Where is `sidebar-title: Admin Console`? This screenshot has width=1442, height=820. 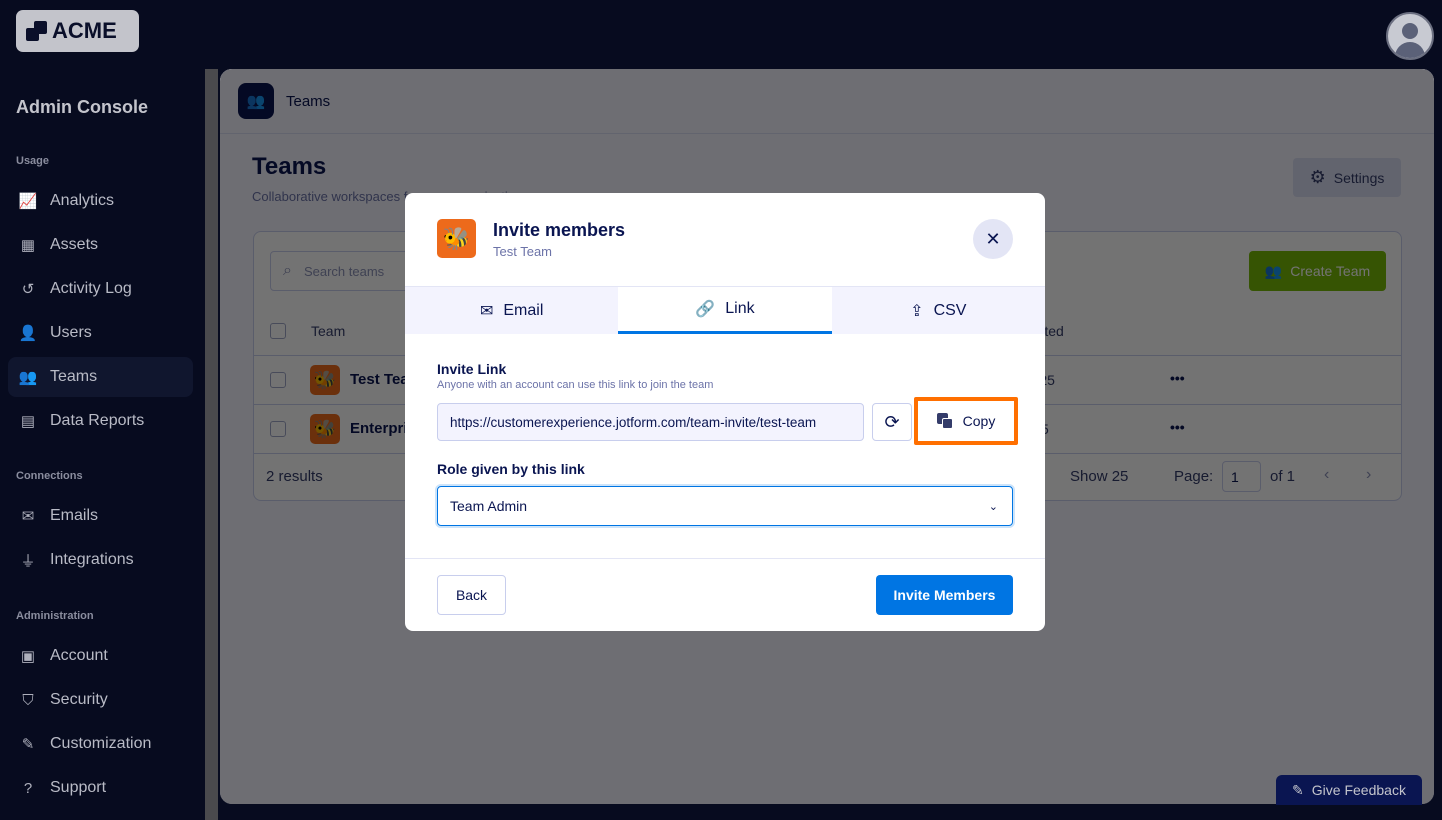
sidebar-title: Admin Console is located at coordinates (82, 107).